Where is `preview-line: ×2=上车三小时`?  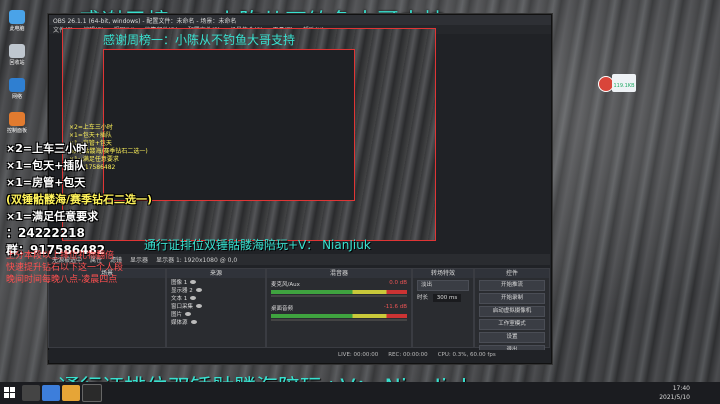 preview-line: ×2=上车三小时 is located at coordinates (91, 127).